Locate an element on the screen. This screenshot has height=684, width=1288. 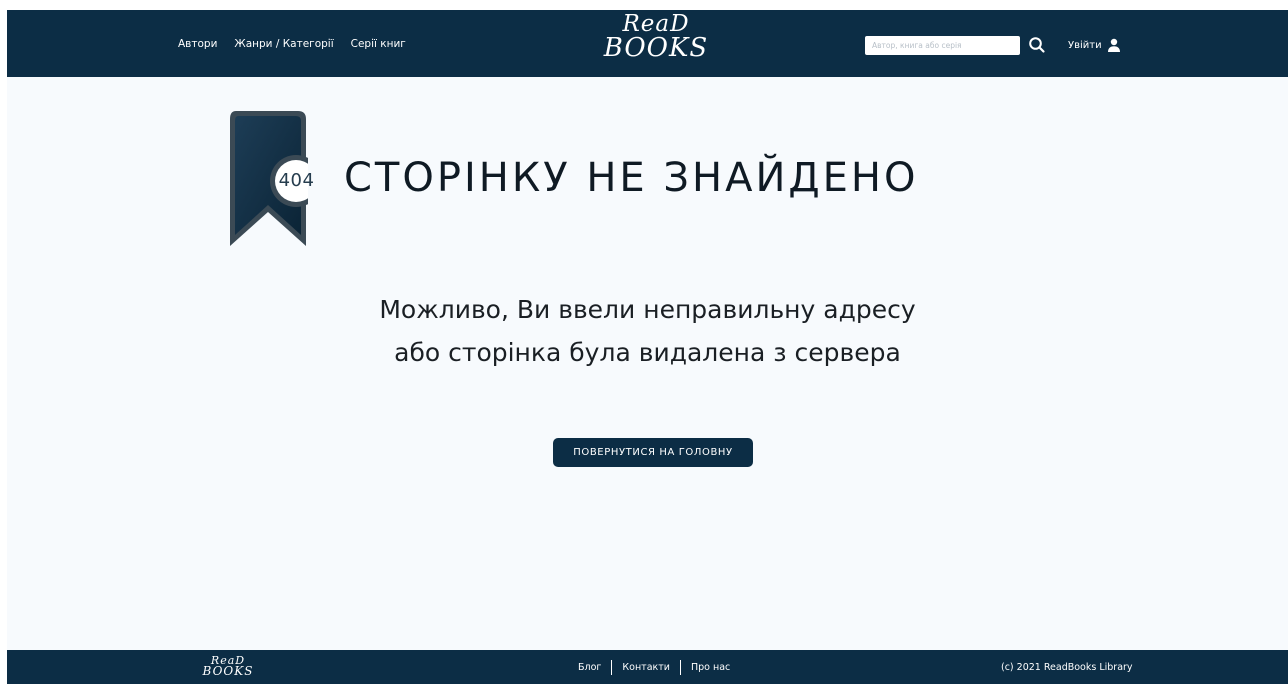
site-logo: ReaD BOOKS is located at coordinates (656, 38).